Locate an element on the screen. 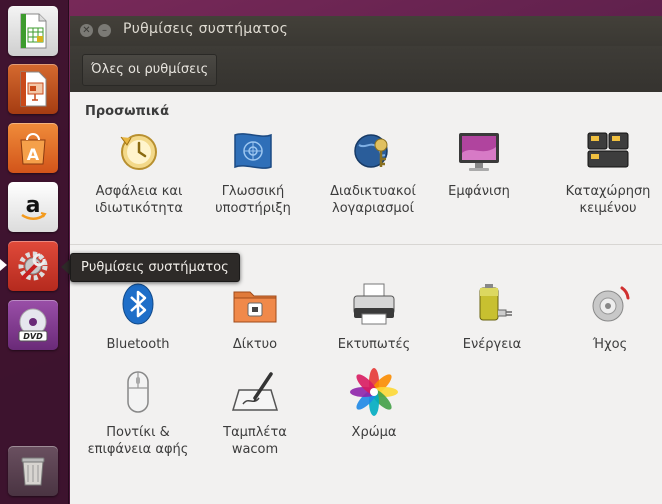 Image resolution: width=662 pixels, height=504 pixels. settings-item-wacom: Ταμπλέτα wacom is located at coordinates (255, 413).